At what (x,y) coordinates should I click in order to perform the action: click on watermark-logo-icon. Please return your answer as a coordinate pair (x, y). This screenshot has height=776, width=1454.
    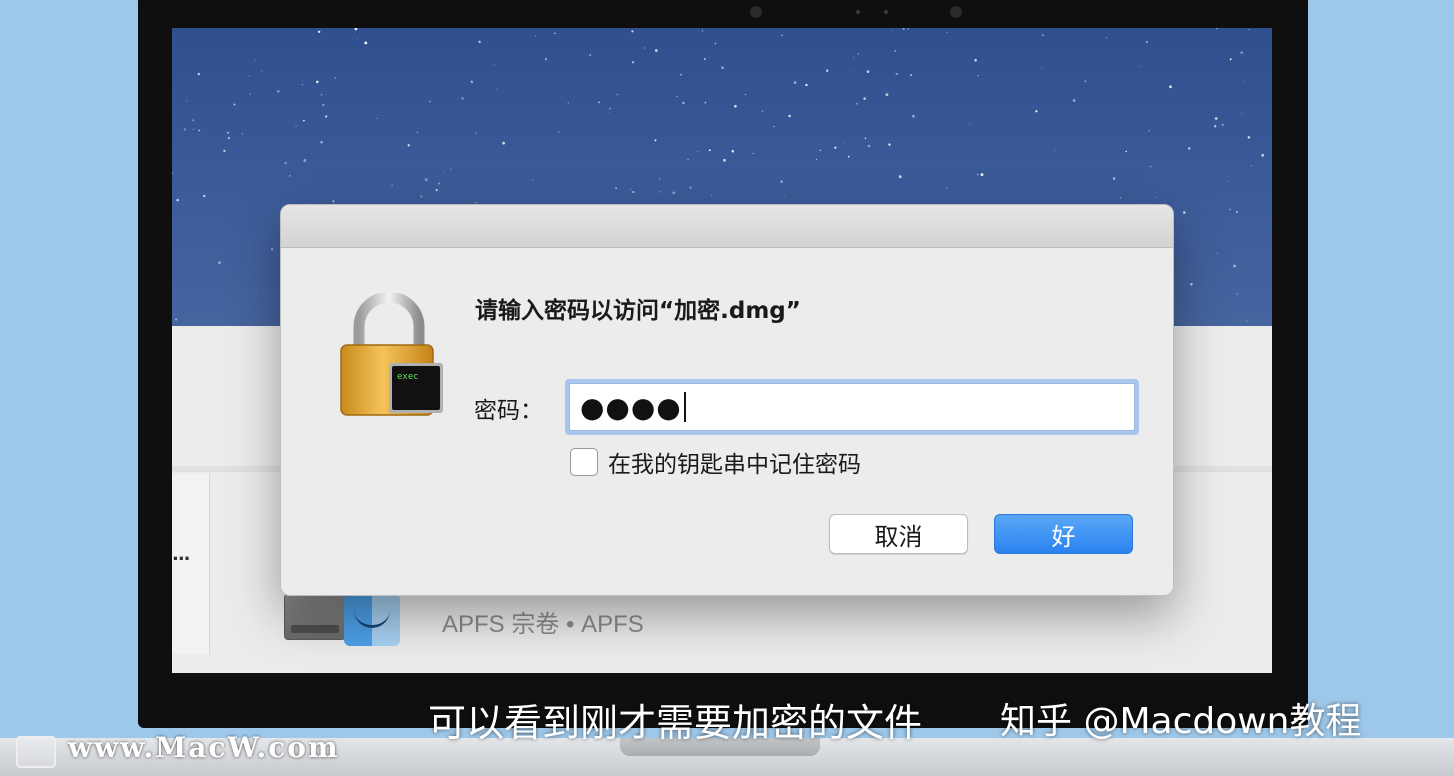
    Looking at the image, I should click on (36, 752).